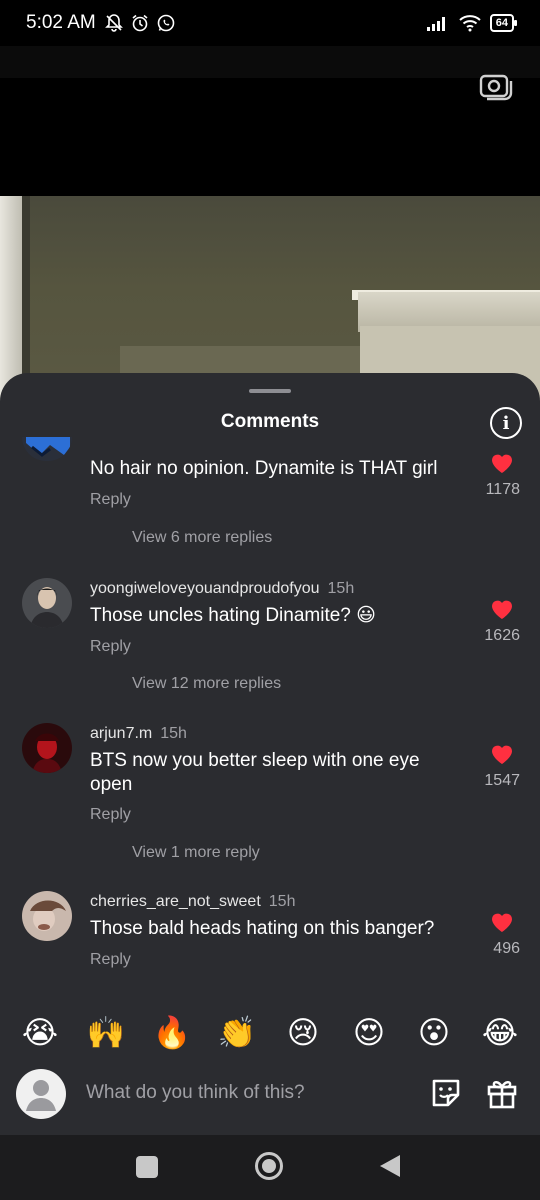 This screenshot has height=1200, width=540. Describe the element at coordinates (506, 948) in the screenshot. I see `like-count: 496` at that location.